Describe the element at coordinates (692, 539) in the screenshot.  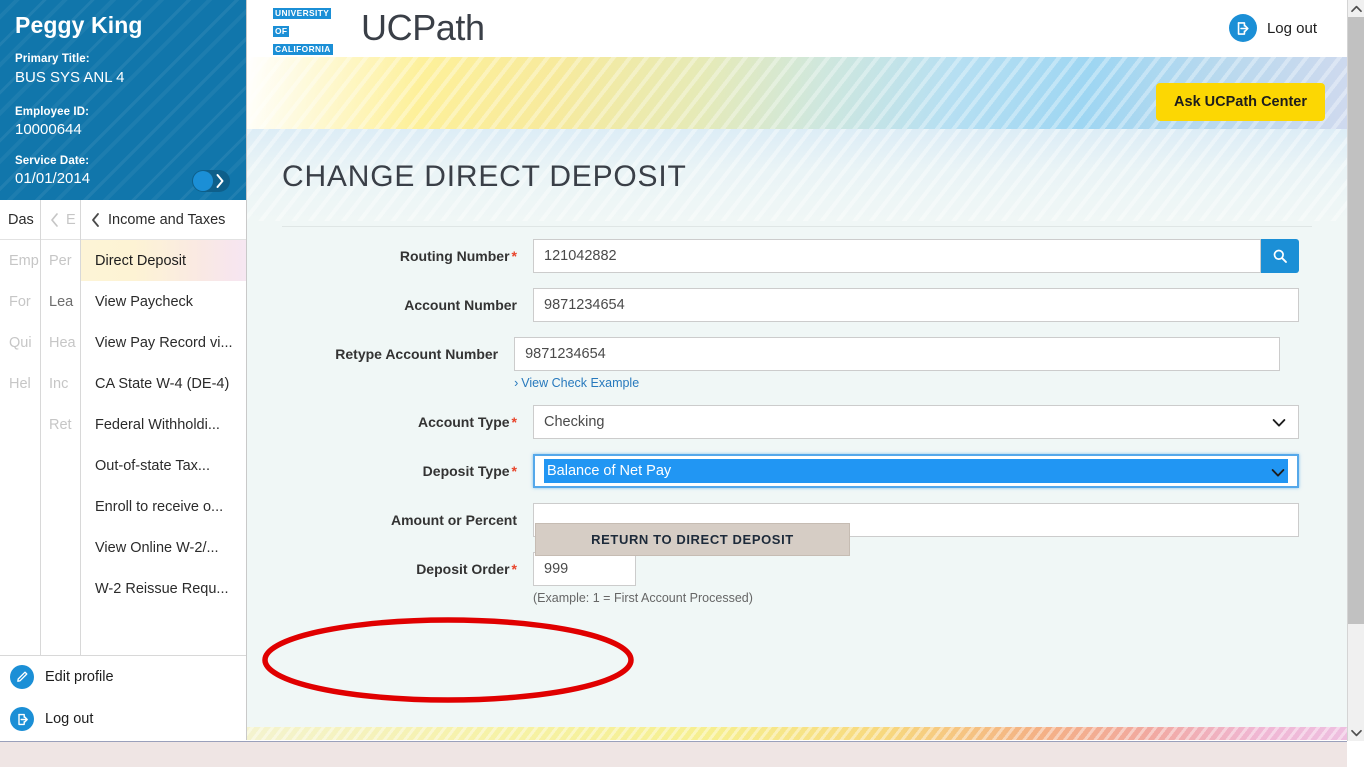
I see `return-to-direct-deposit-button: RETURN TO DIRECT DEPOSIT` at that location.